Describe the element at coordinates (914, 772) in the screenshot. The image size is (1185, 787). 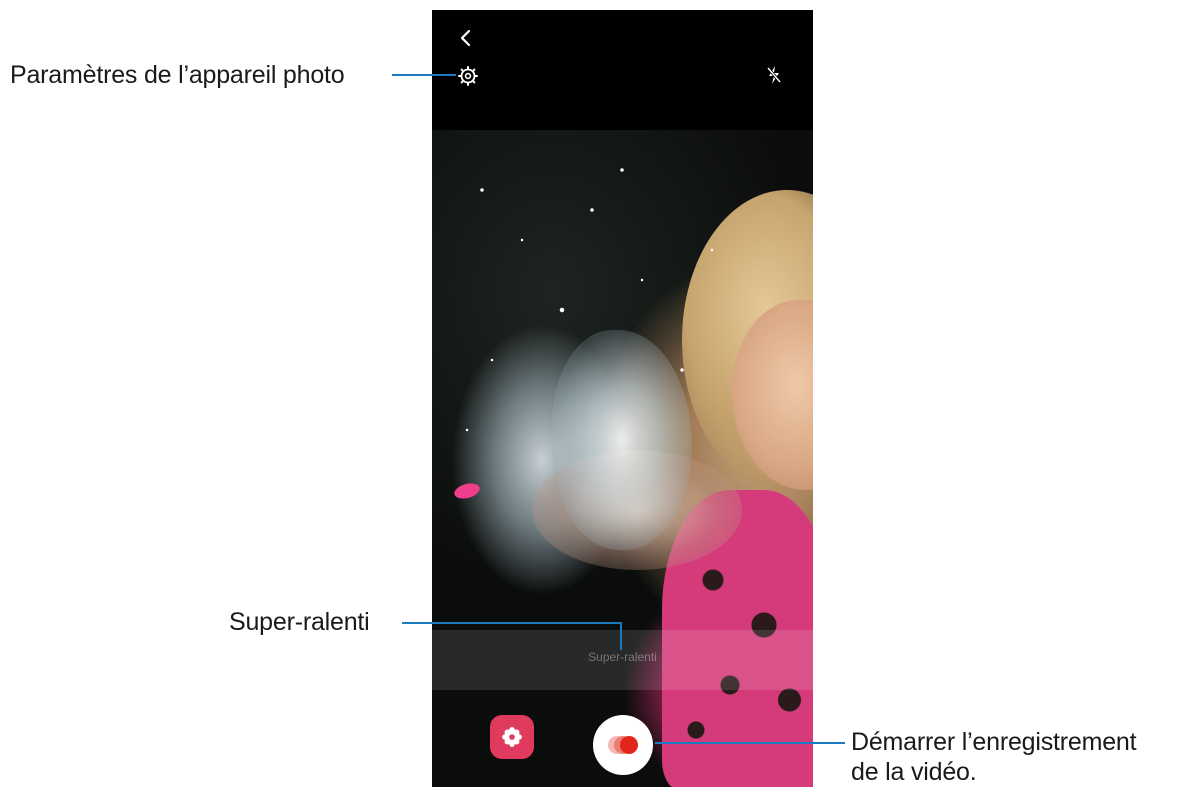
I see `record-callout-label-2: de la vidéo.` at that location.